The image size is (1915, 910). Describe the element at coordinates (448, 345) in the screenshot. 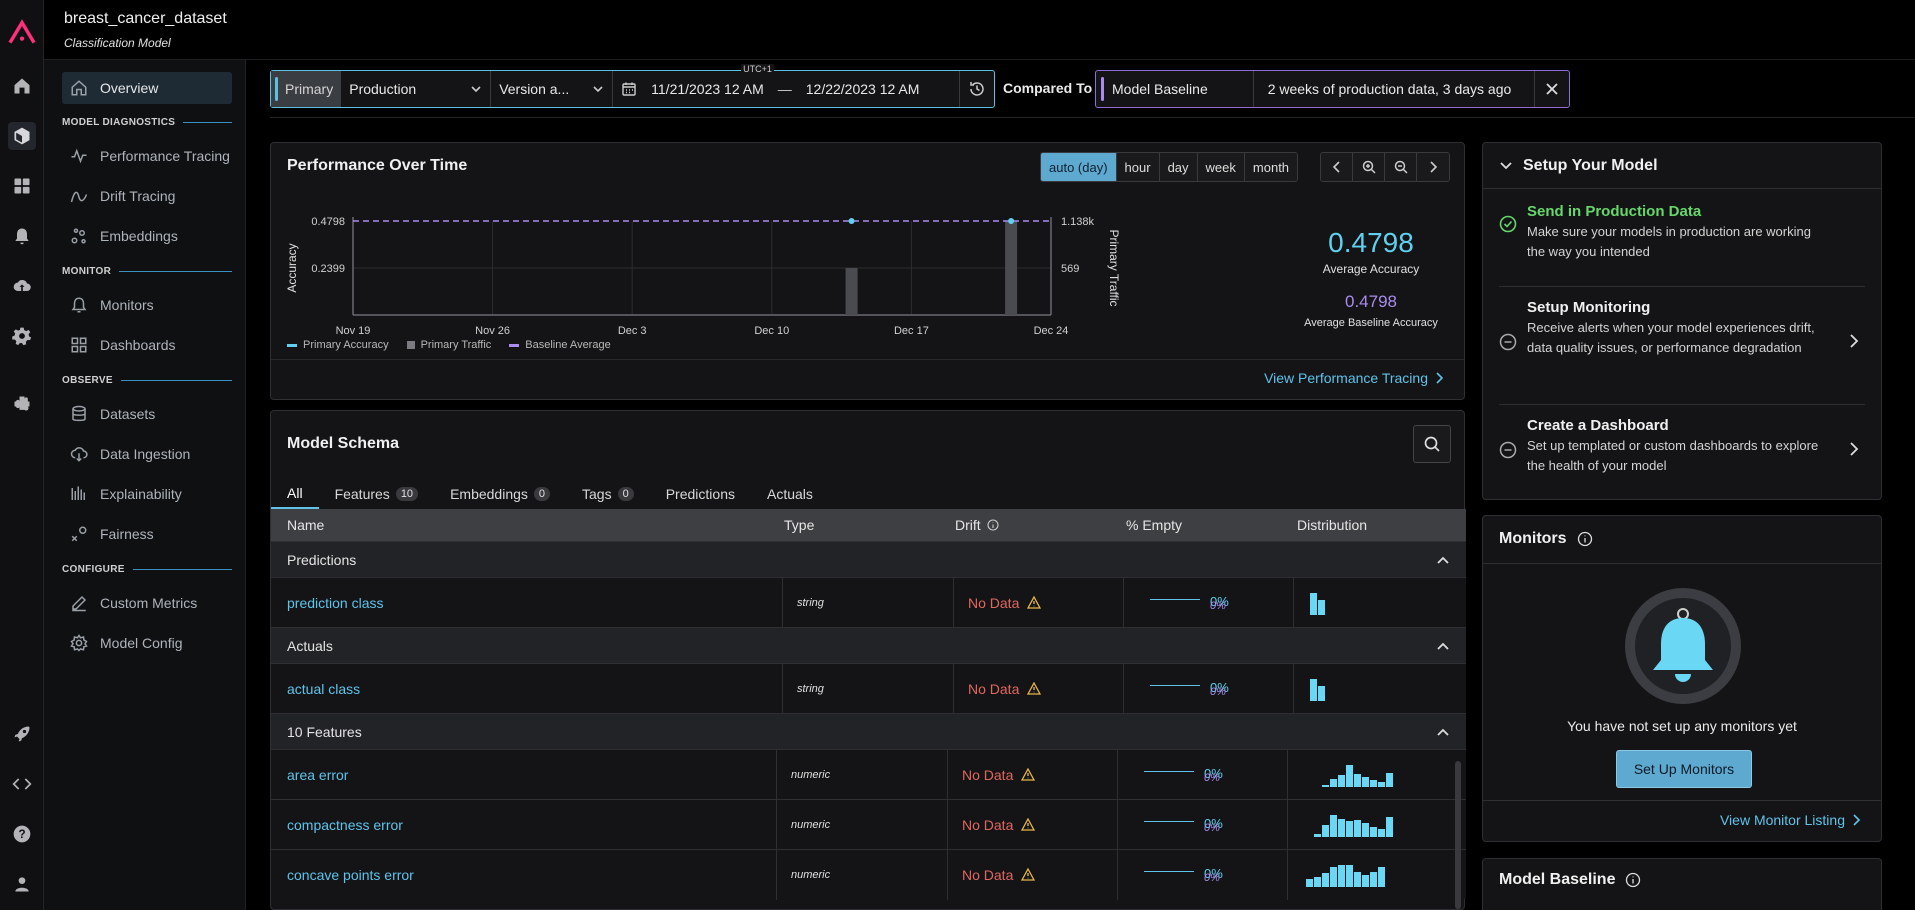

I see `legend-primary-traffic: Primary Traffic` at that location.